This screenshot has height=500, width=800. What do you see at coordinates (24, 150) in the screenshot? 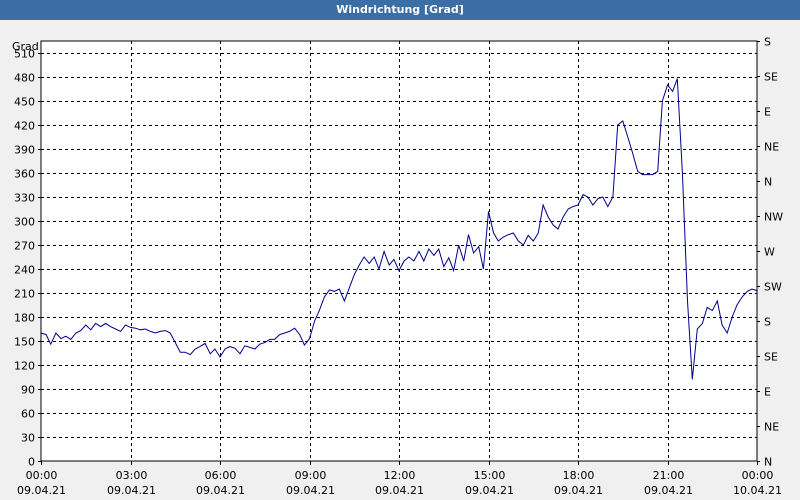
I see `y-tick-label: 390` at bounding box center [24, 150].